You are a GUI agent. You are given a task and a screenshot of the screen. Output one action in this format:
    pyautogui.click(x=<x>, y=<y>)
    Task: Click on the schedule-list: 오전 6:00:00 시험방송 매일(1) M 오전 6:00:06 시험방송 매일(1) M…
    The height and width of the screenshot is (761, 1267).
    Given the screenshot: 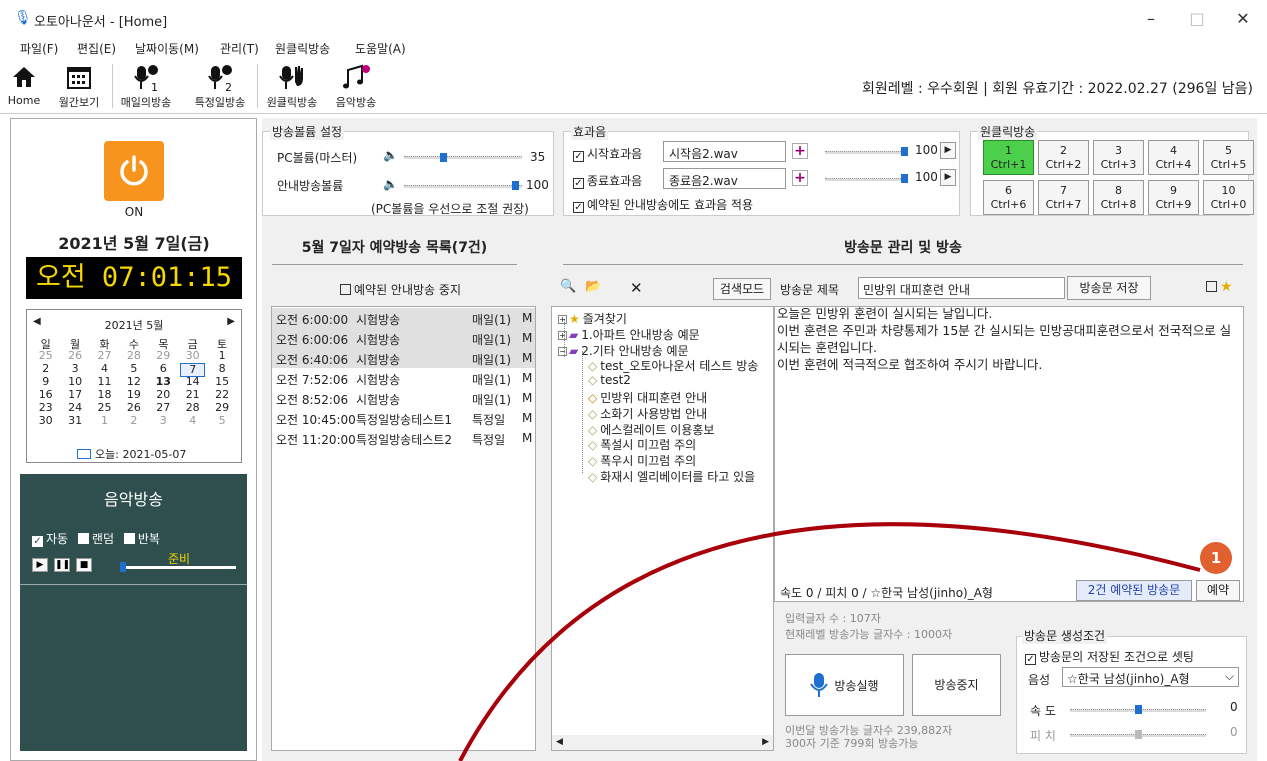 What is the action you would take?
    pyautogui.click(x=403, y=528)
    